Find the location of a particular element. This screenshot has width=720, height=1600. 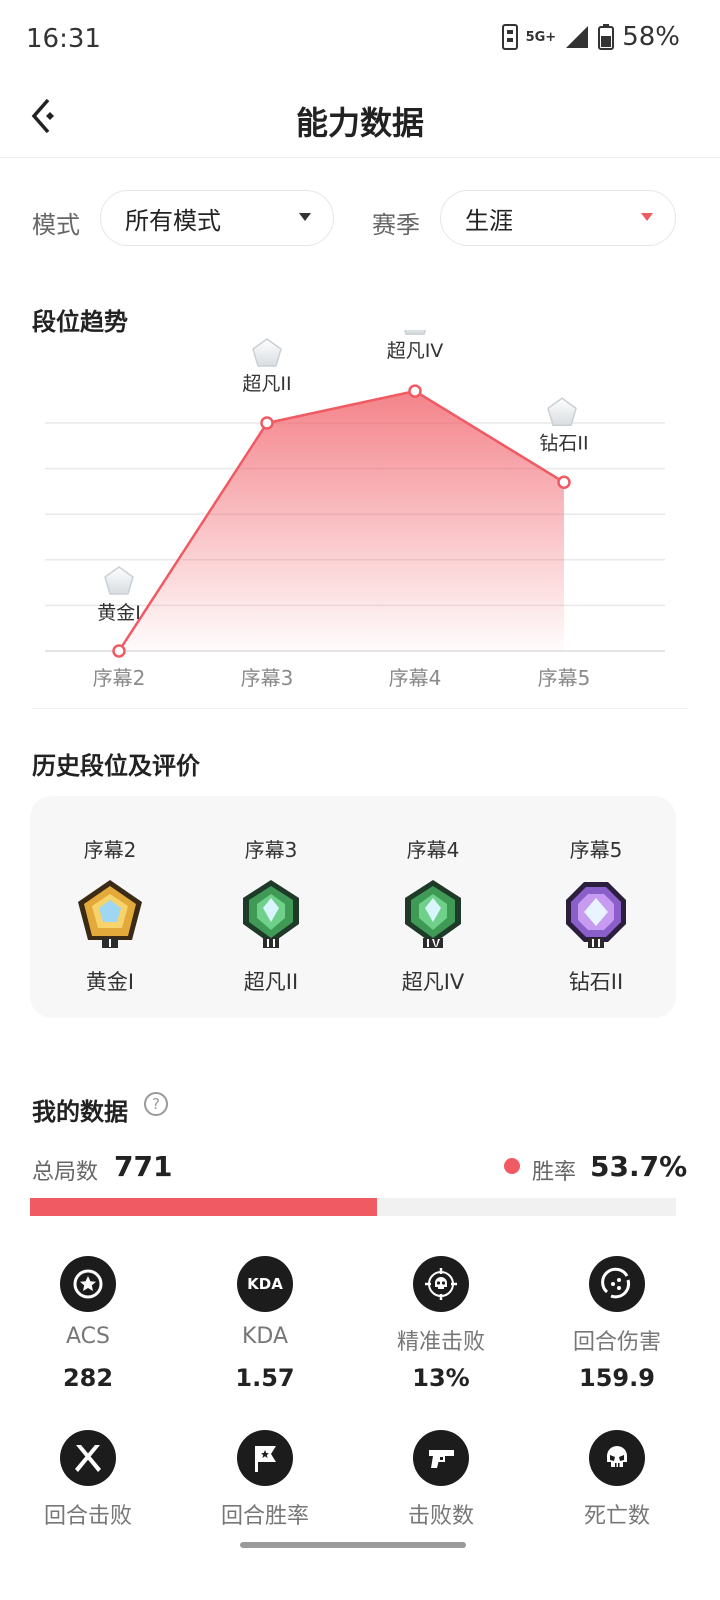

stat-value: 1.57 is located at coordinates (265, 1378).